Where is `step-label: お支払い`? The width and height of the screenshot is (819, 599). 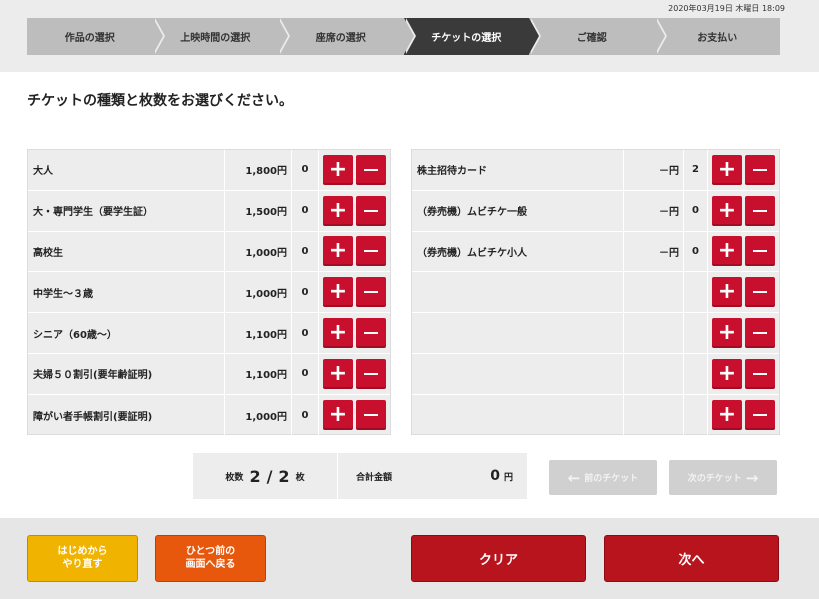 step-label: お支払い is located at coordinates (717, 38).